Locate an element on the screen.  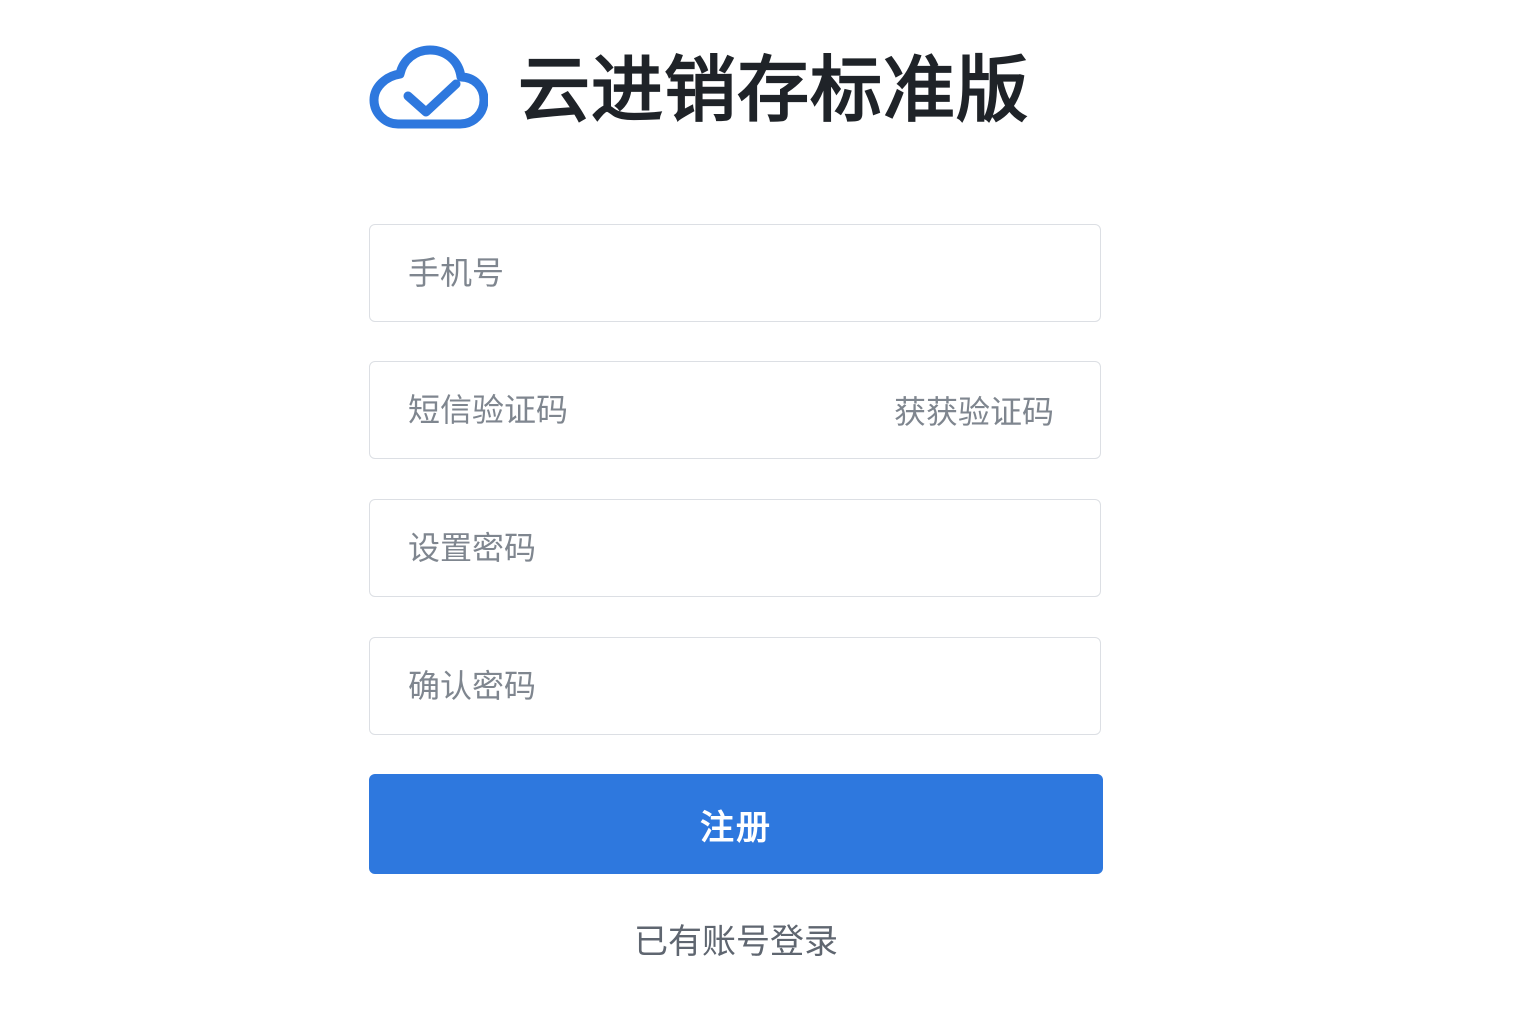
confirm-password-input is located at coordinates (735, 686).